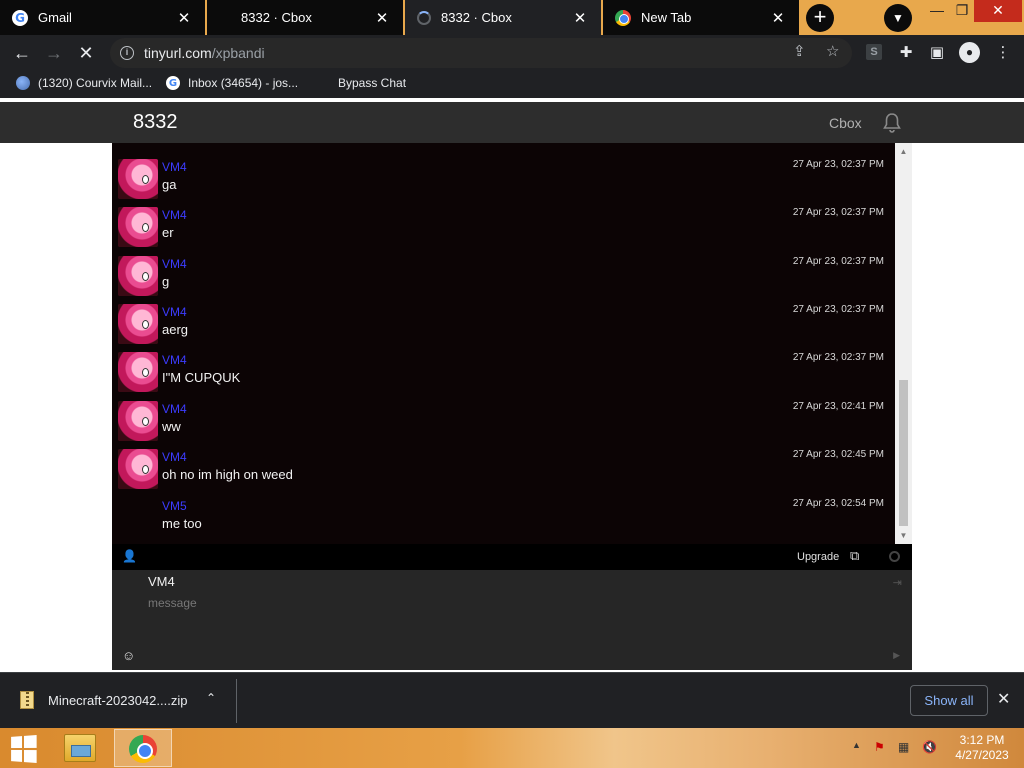  What do you see at coordinates (498, 603) in the screenshot?
I see `message-input` at bounding box center [498, 603].